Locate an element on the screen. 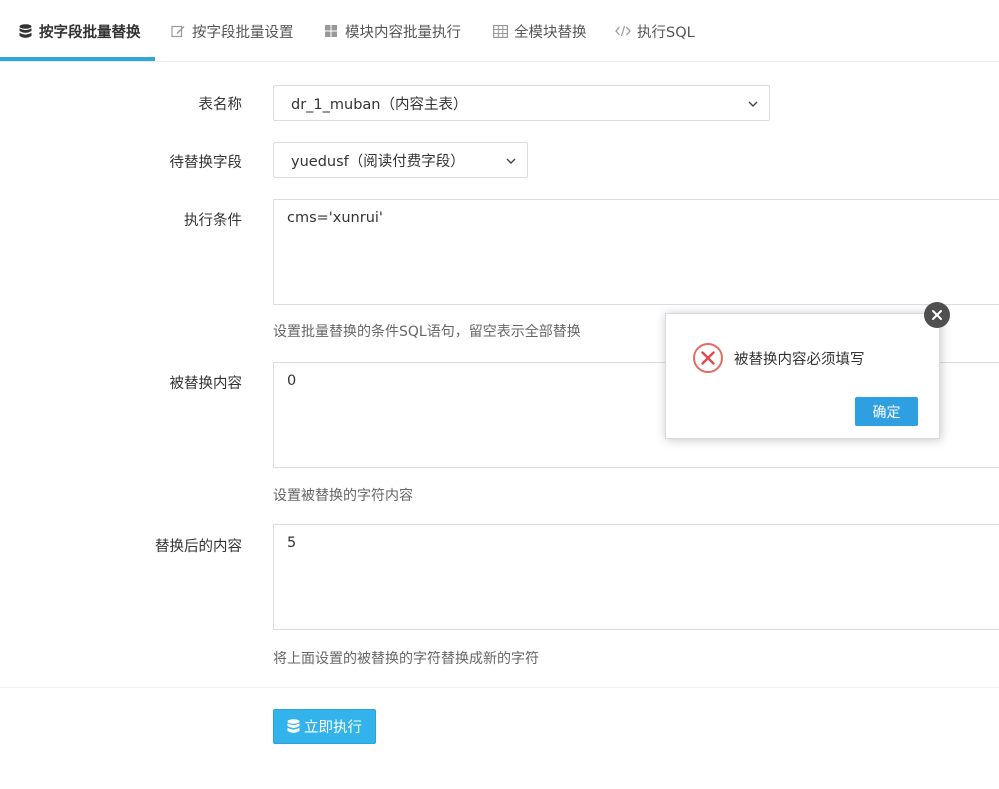  condition-textarea: cms='xunrui' is located at coordinates (636, 252).